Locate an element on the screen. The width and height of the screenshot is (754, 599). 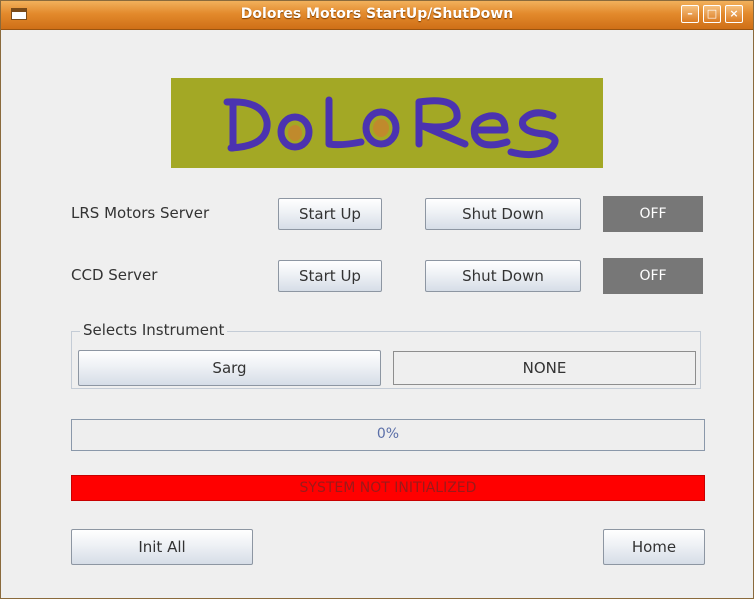
ccd-start-up-button: Start Up is located at coordinates (330, 276).